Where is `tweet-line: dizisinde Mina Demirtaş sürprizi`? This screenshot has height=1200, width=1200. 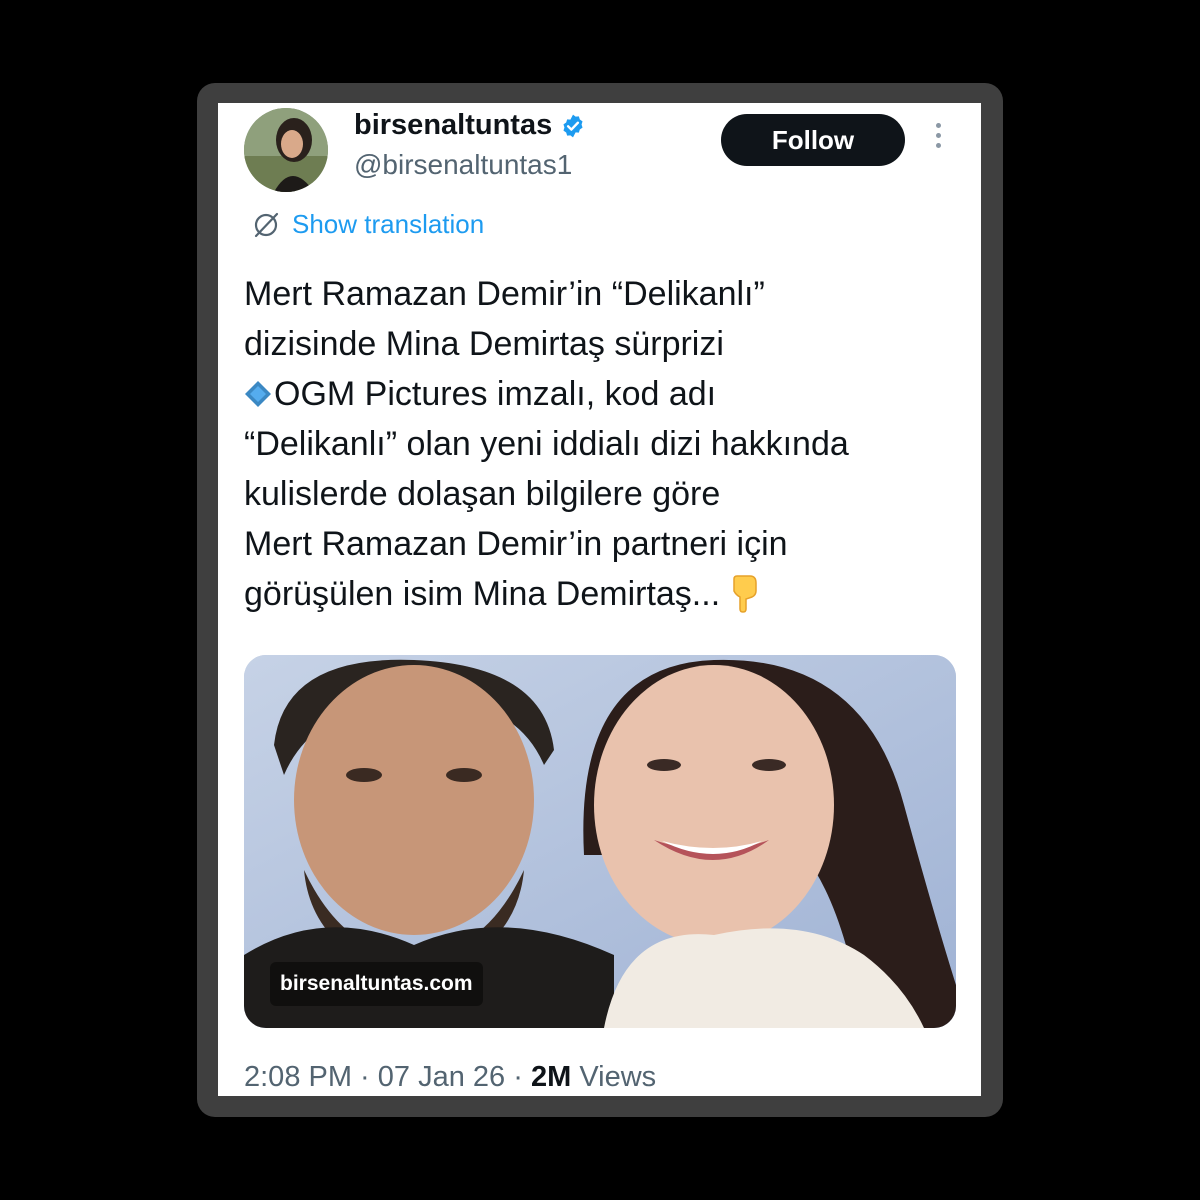 tweet-line: dizisinde Mina Demirtaş sürprizi is located at coordinates (484, 344).